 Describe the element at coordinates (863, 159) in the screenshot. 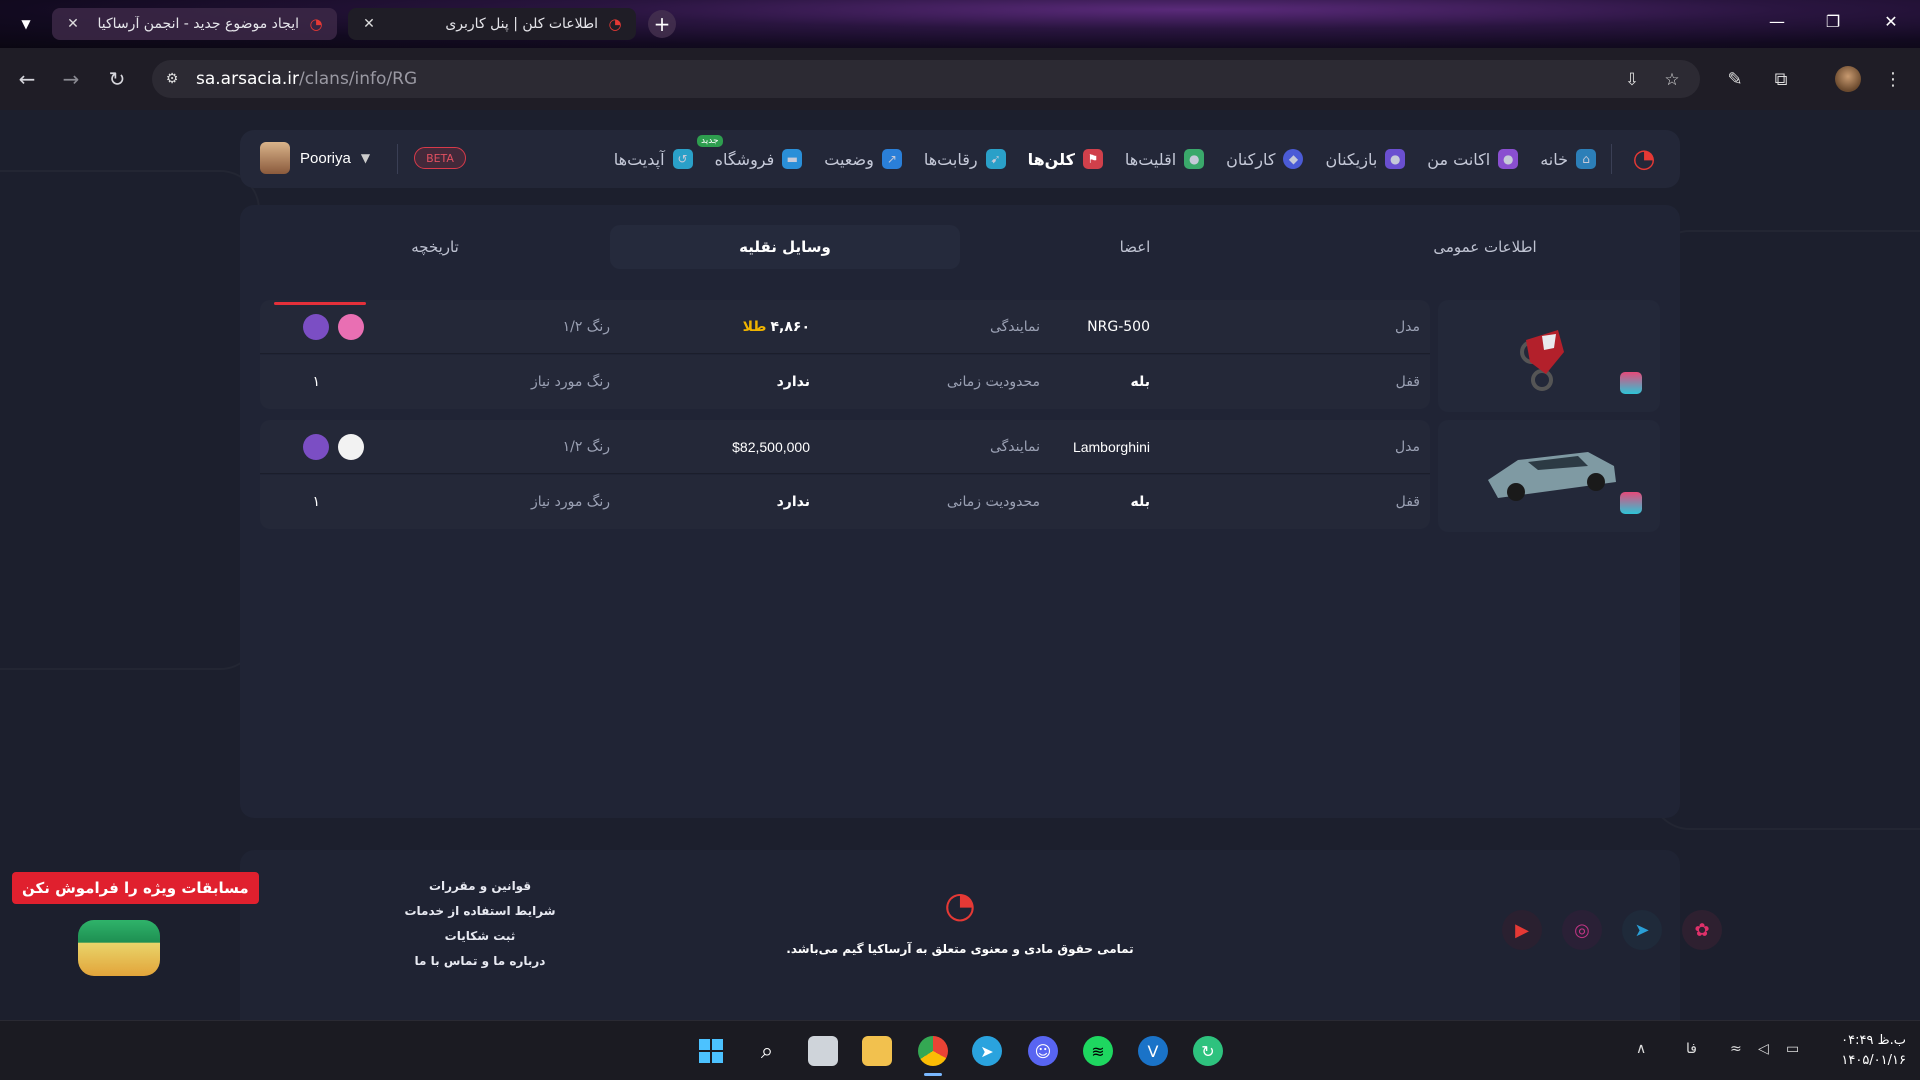

I see `nav-status: ↗ وضعیت` at that location.